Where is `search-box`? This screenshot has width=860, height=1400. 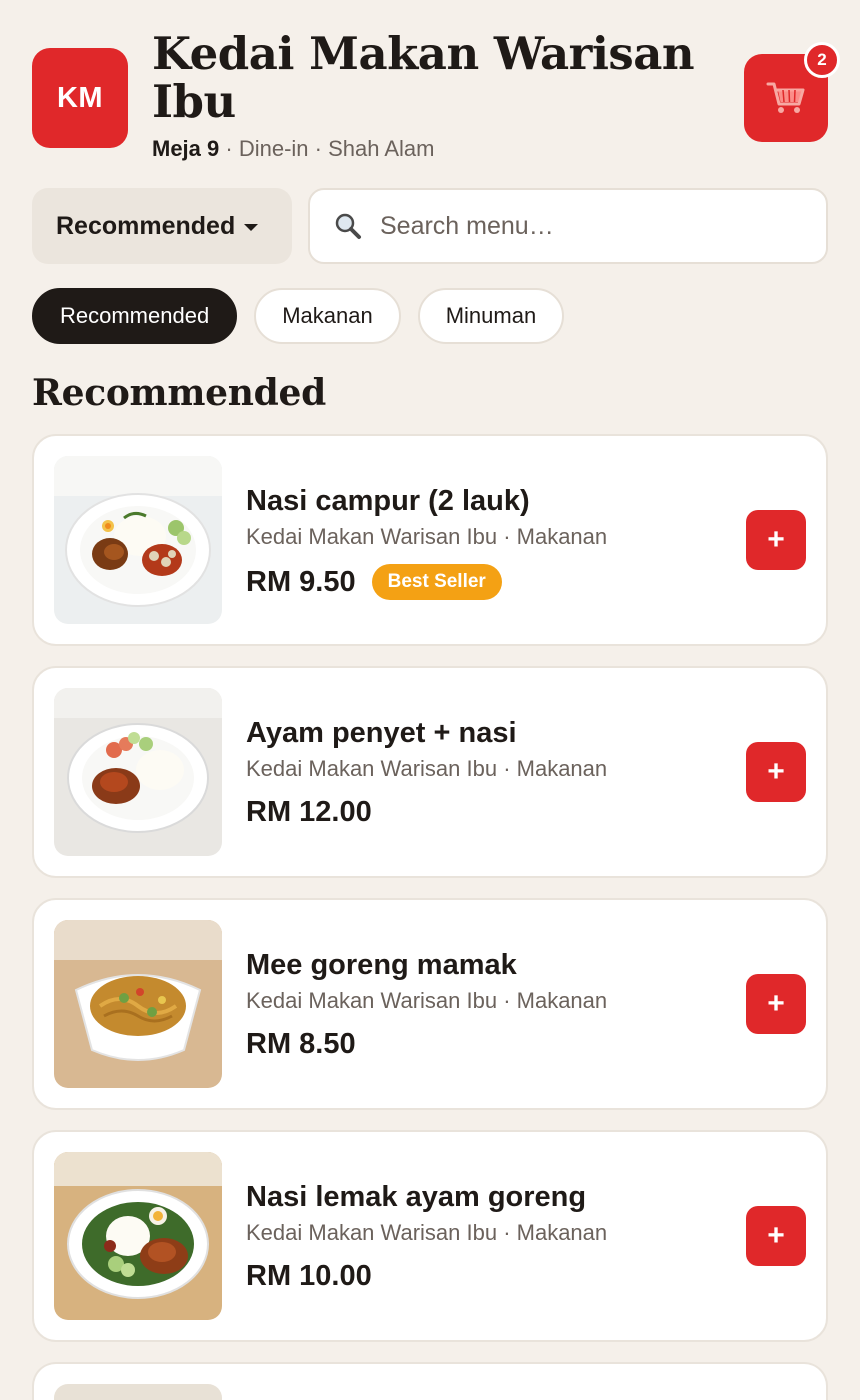
search-box is located at coordinates (568, 226).